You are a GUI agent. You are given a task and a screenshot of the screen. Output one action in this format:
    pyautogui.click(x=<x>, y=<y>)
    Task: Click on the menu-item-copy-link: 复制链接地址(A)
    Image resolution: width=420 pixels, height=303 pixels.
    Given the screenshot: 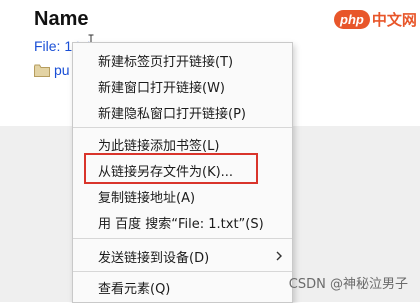 What is the action you would take?
    pyautogui.click(x=182, y=196)
    